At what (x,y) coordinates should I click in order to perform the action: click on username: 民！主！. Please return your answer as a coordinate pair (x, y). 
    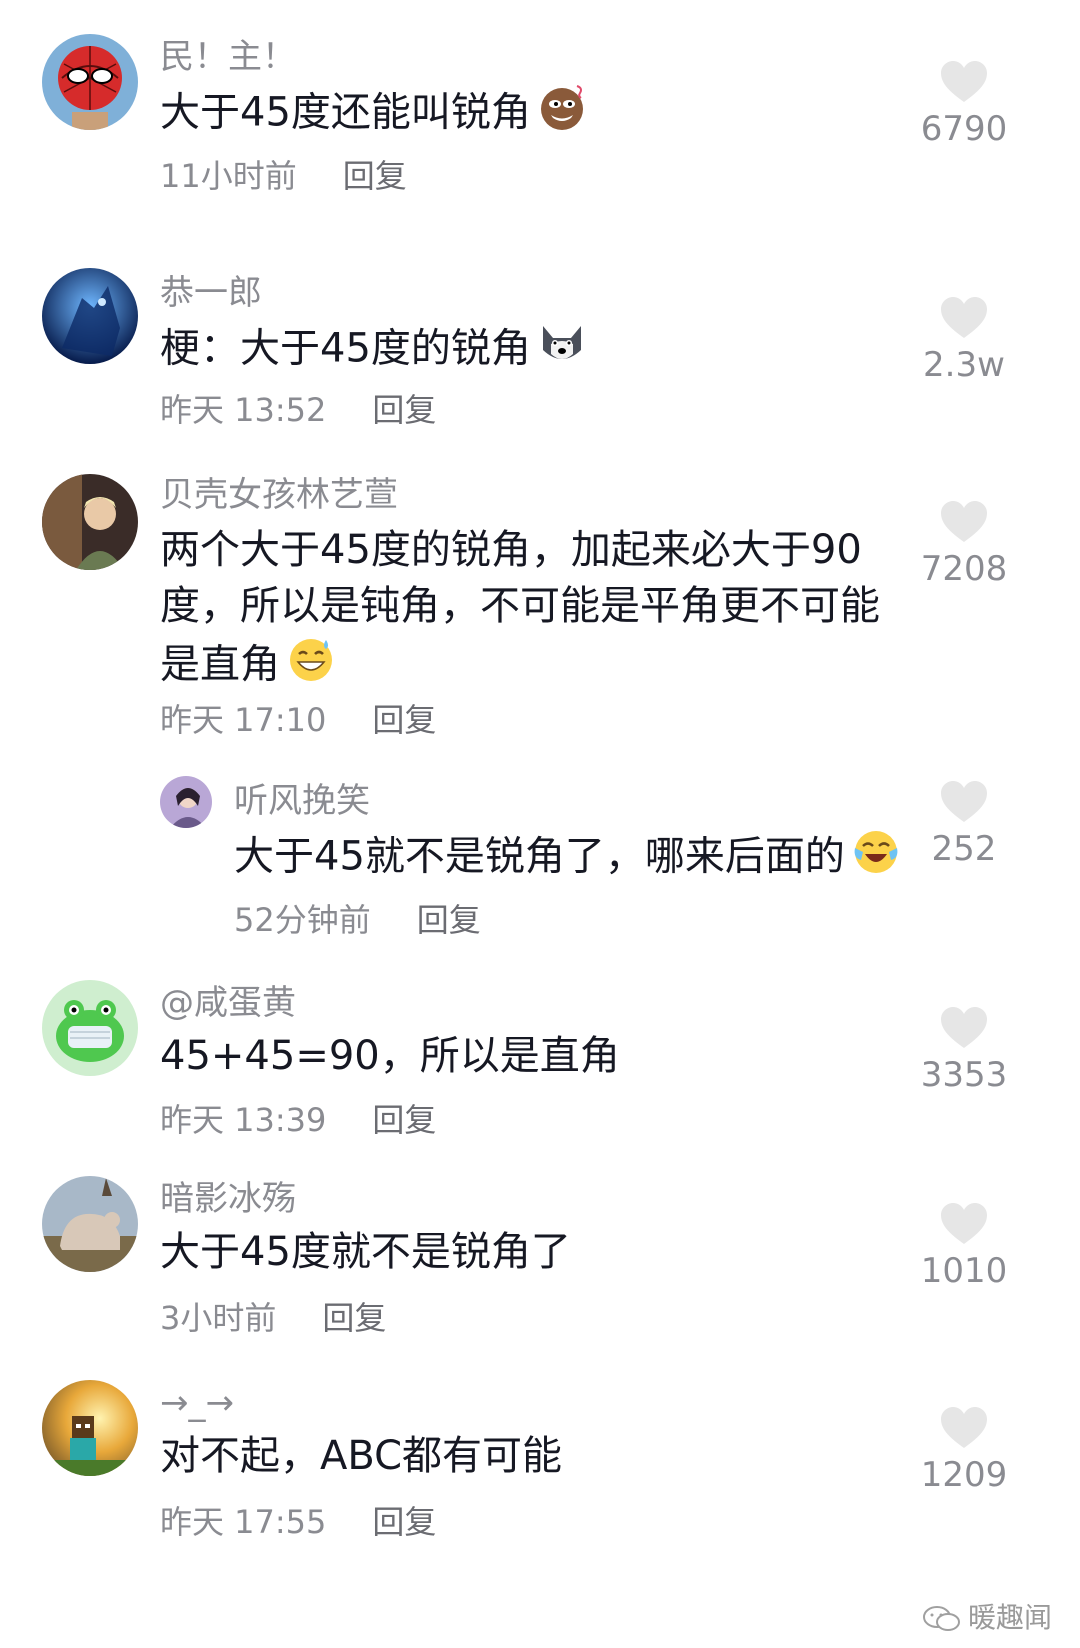
    Looking at the image, I should click on (228, 57).